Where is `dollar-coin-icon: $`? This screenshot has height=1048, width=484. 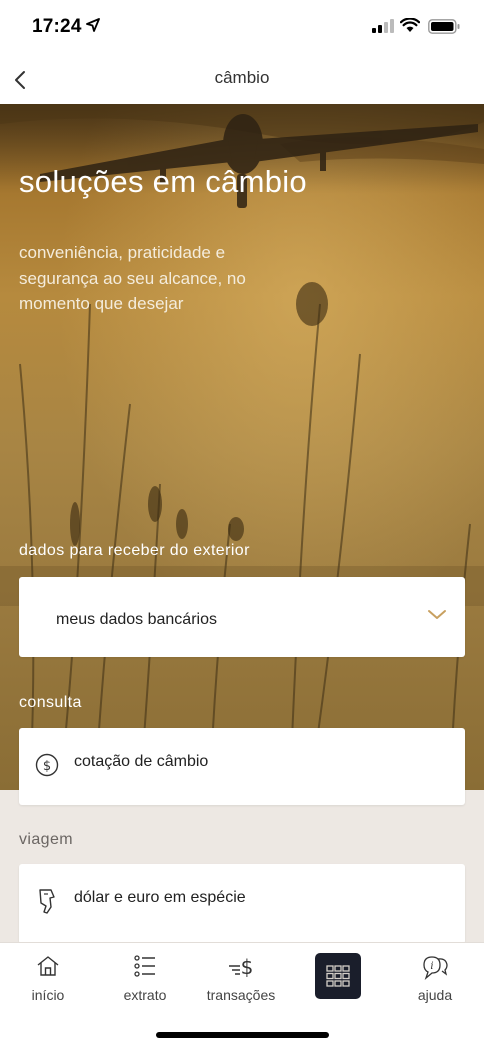 dollar-coin-icon: $ is located at coordinates (47, 765).